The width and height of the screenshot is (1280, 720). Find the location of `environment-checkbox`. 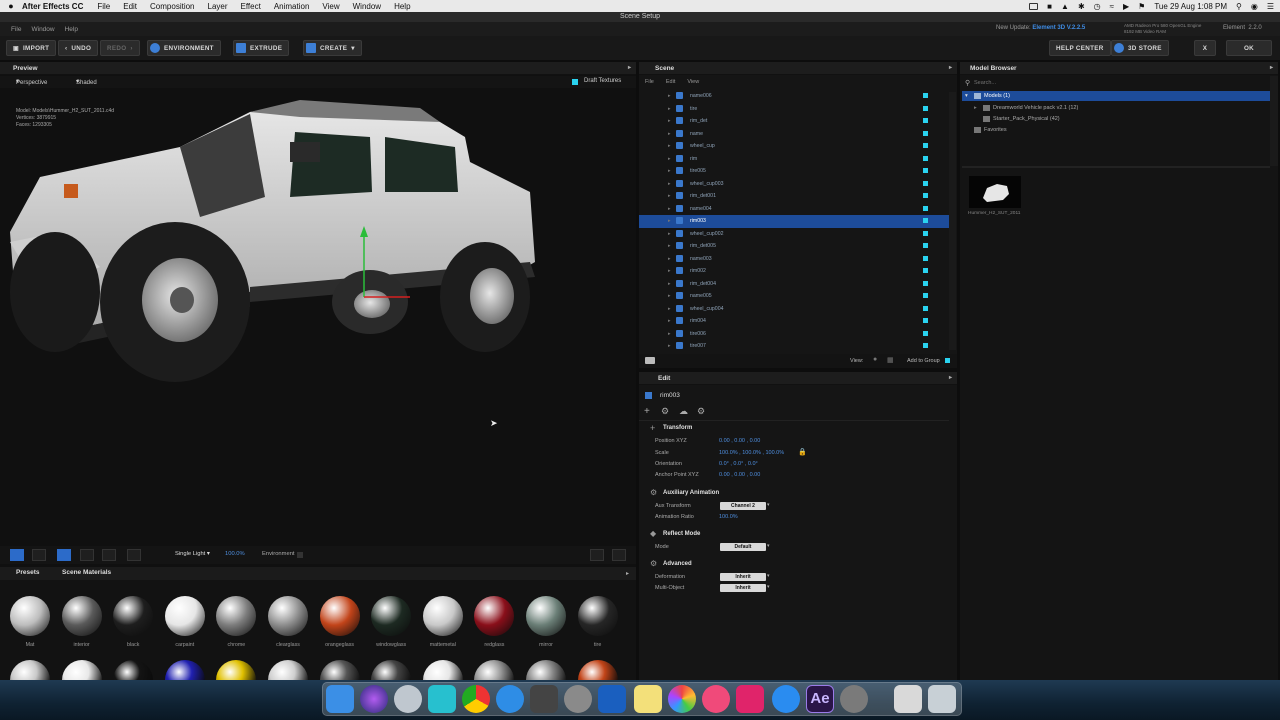

environment-checkbox is located at coordinates (300, 555).